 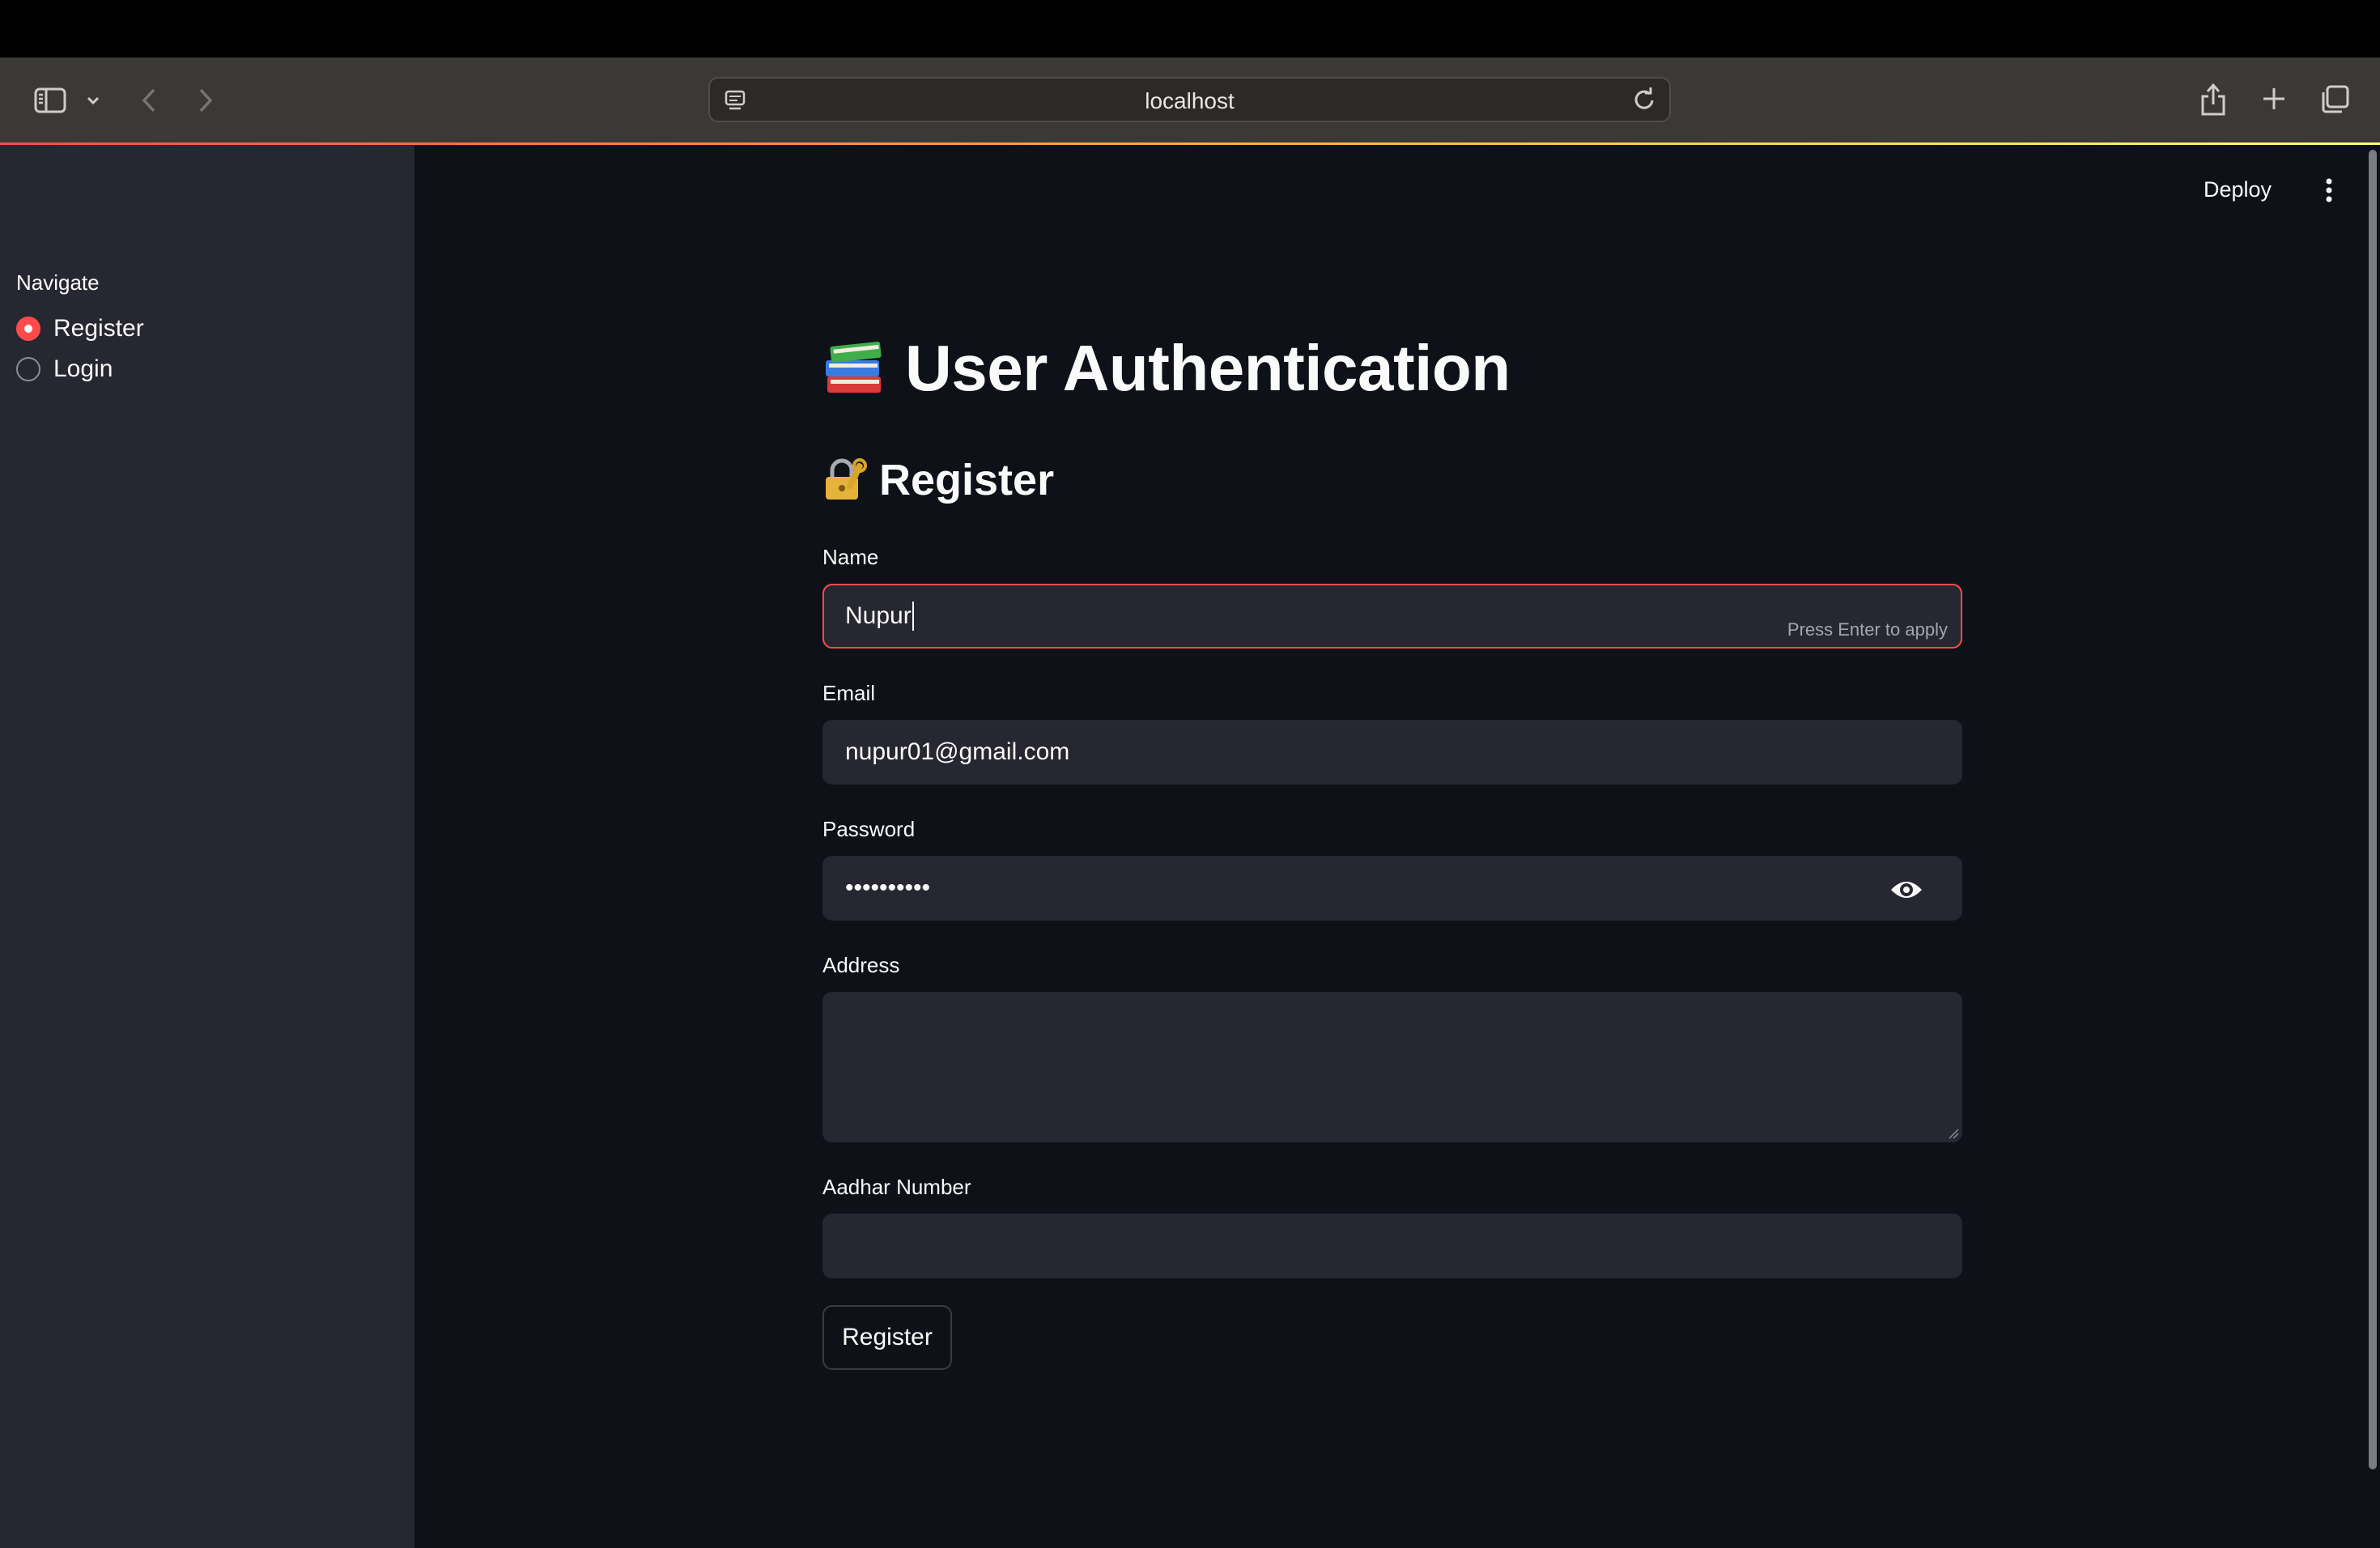 I want to click on sidebar-toggle-icon, so click(x=50, y=100).